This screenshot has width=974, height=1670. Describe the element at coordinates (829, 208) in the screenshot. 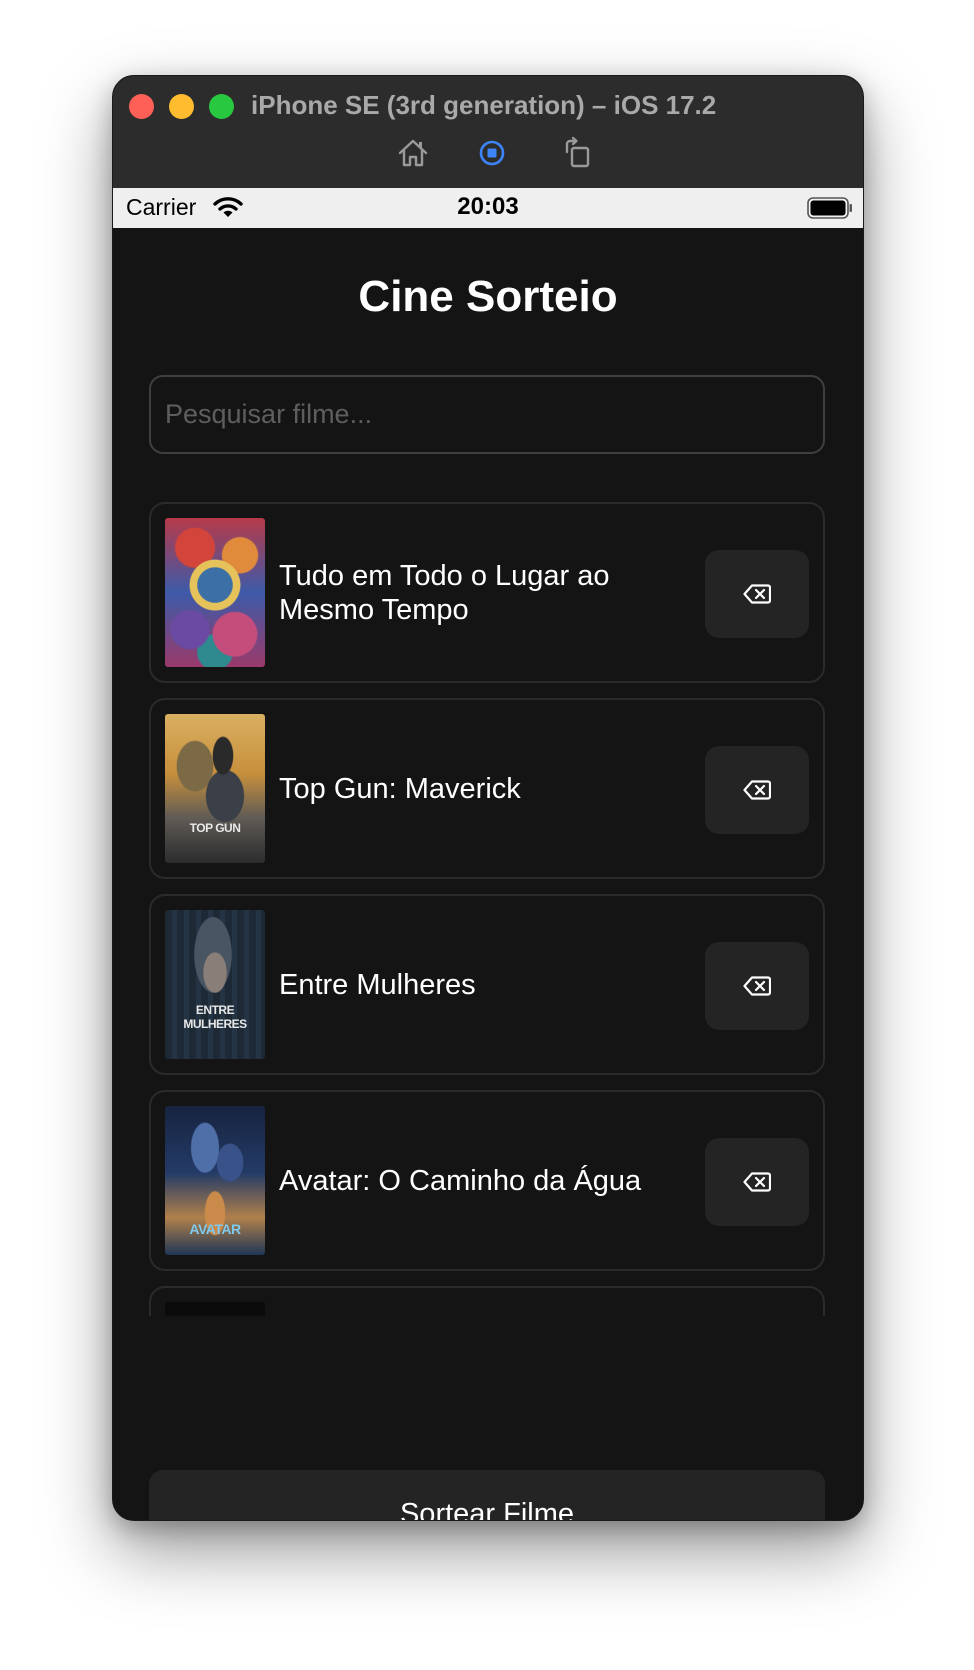

I see `battery-icon` at that location.